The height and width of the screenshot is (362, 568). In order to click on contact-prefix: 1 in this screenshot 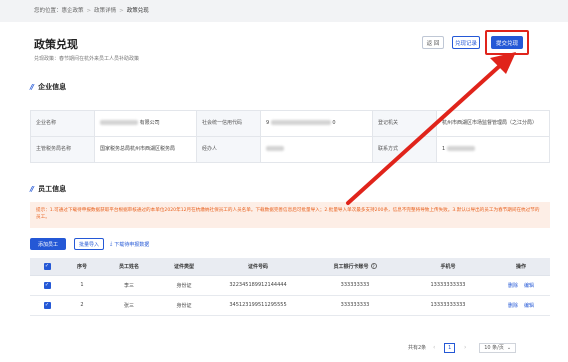, I will do `click(444, 149)`.